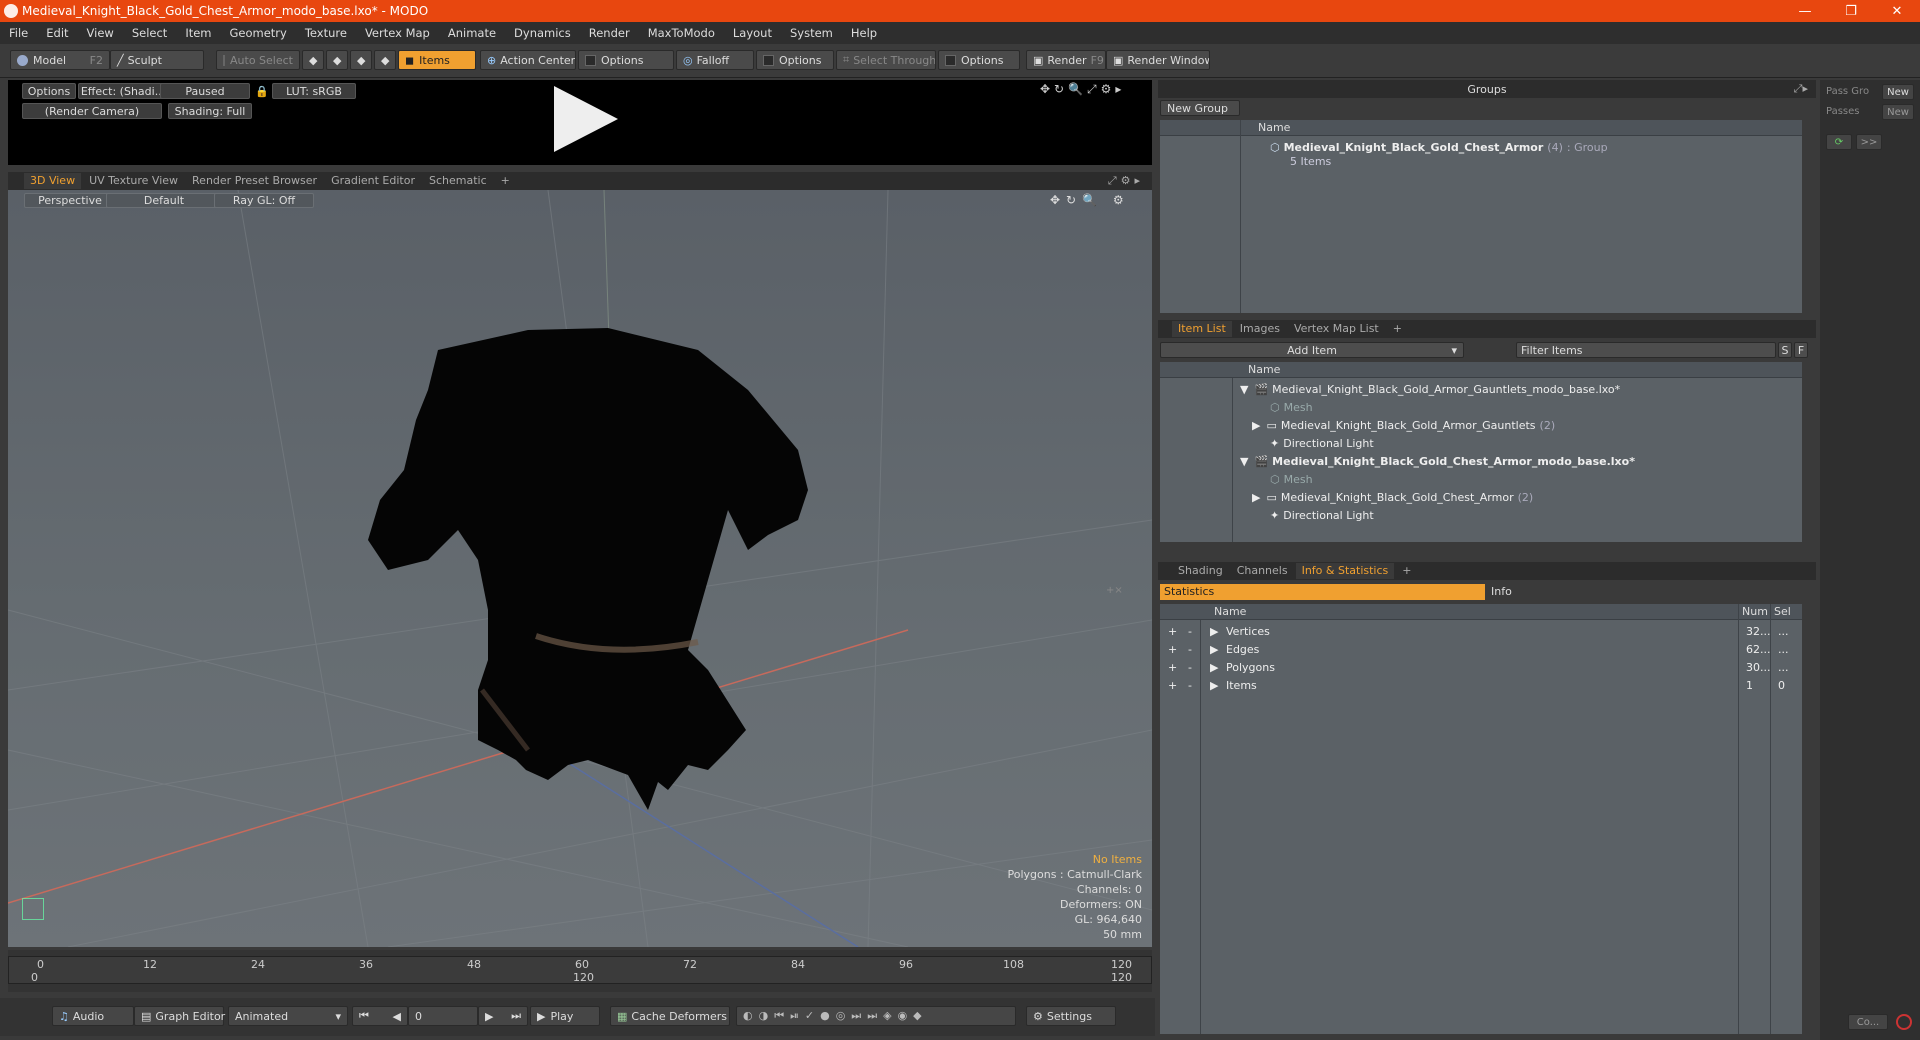 The height and width of the screenshot is (1040, 1920). What do you see at coordinates (609, 33) in the screenshot?
I see `menu-render: Render` at bounding box center [609, 33].